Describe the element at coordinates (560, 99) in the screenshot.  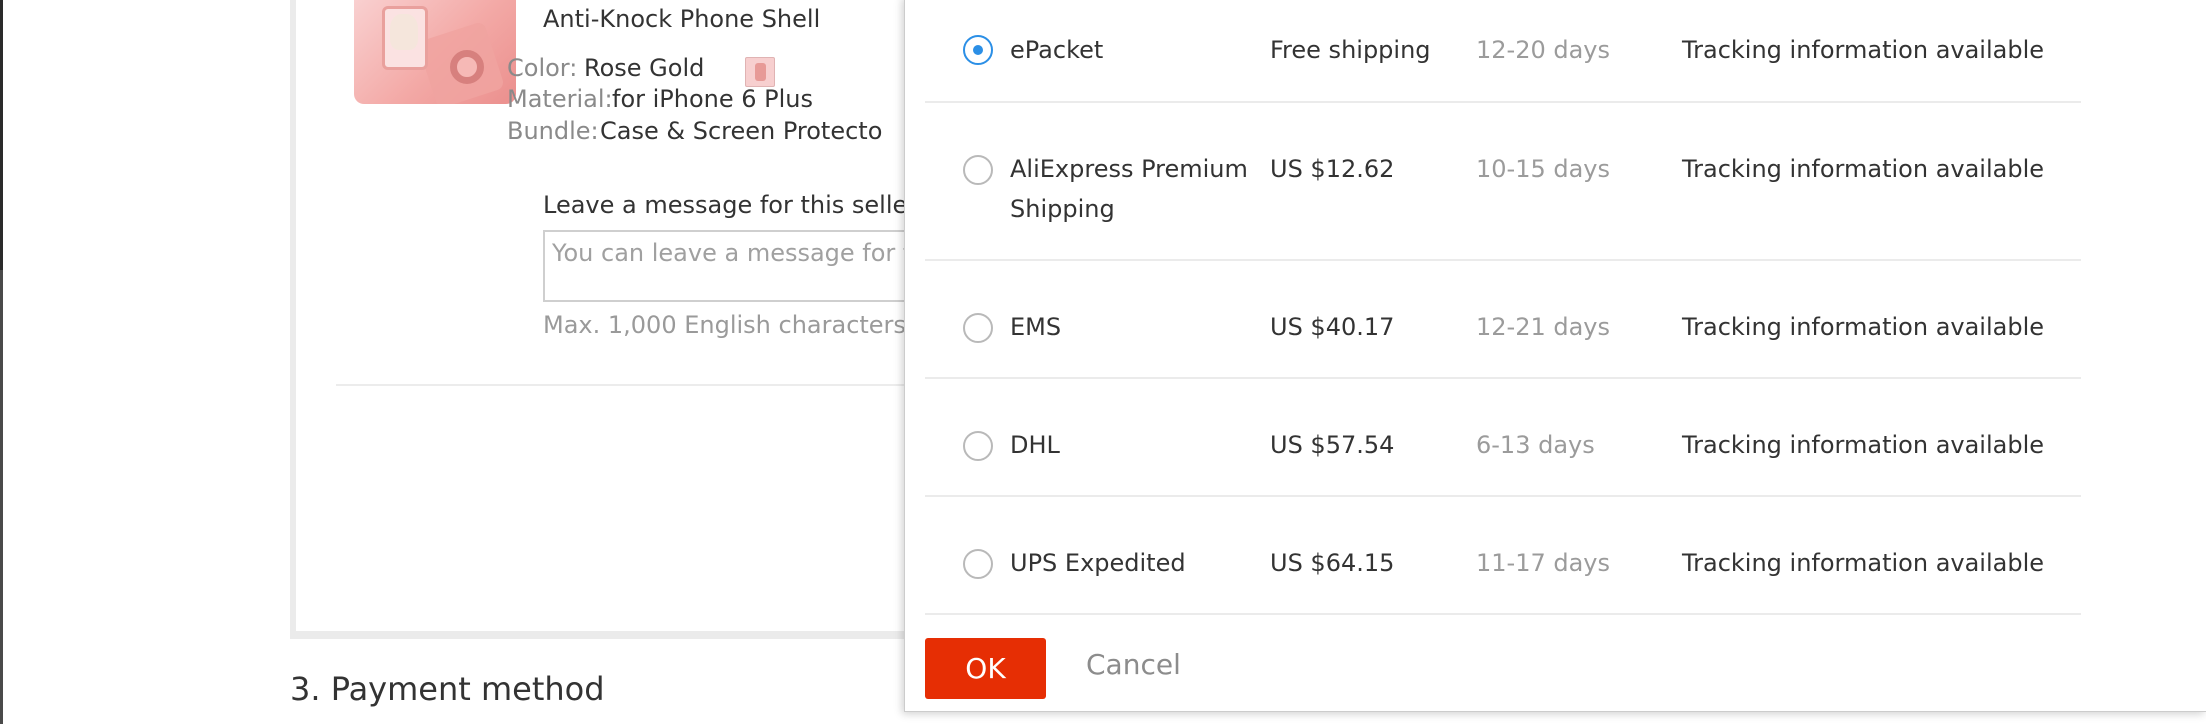
I see `spec-material-label: Material:` at that location.